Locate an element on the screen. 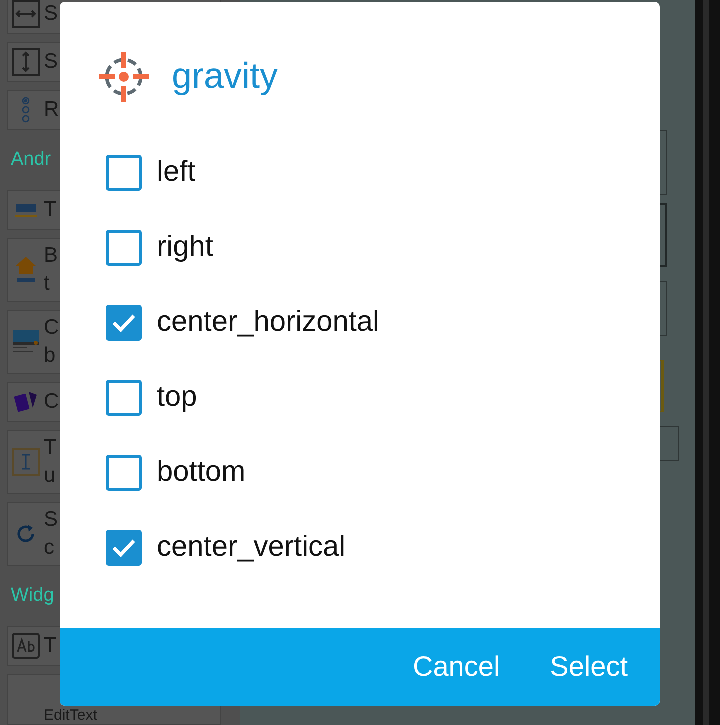 Image resolution: width=720 pixels, height=725 pixels. text-cursor-icon is located at coordinates (26, 462).